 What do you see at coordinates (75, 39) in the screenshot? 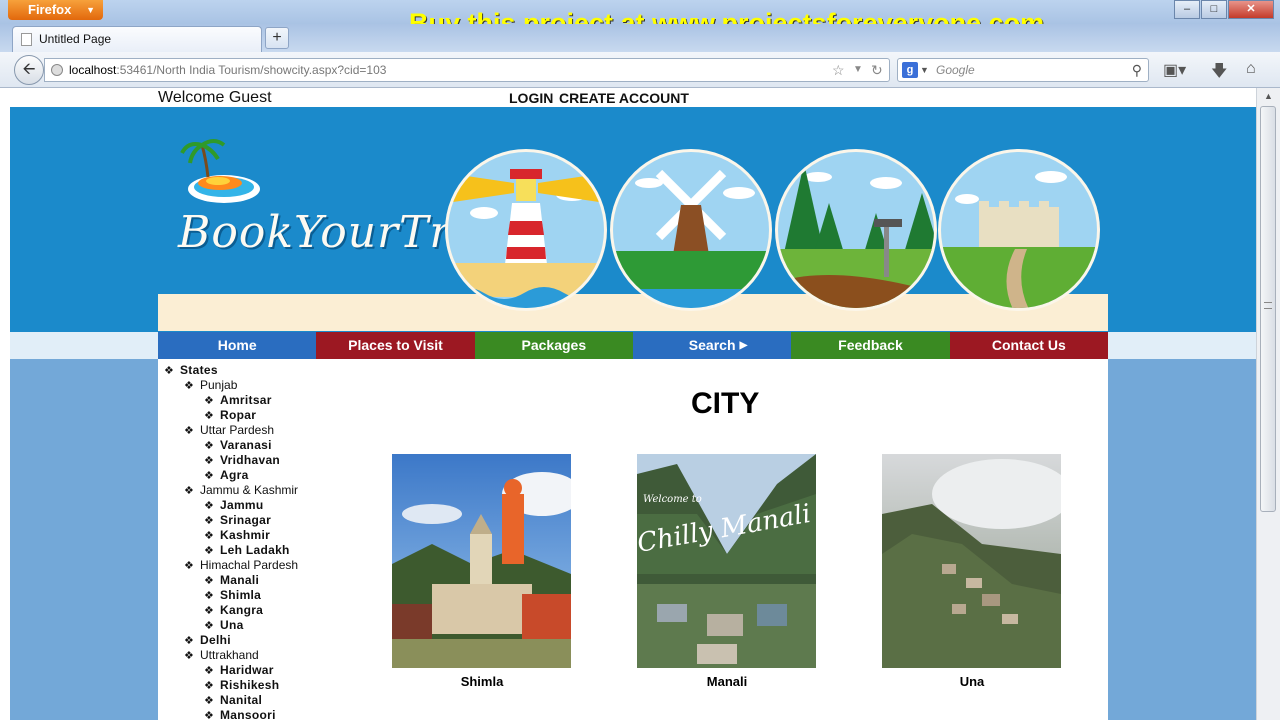
I see `tab-title: Untitled Page` at bounding box center [75, 39].